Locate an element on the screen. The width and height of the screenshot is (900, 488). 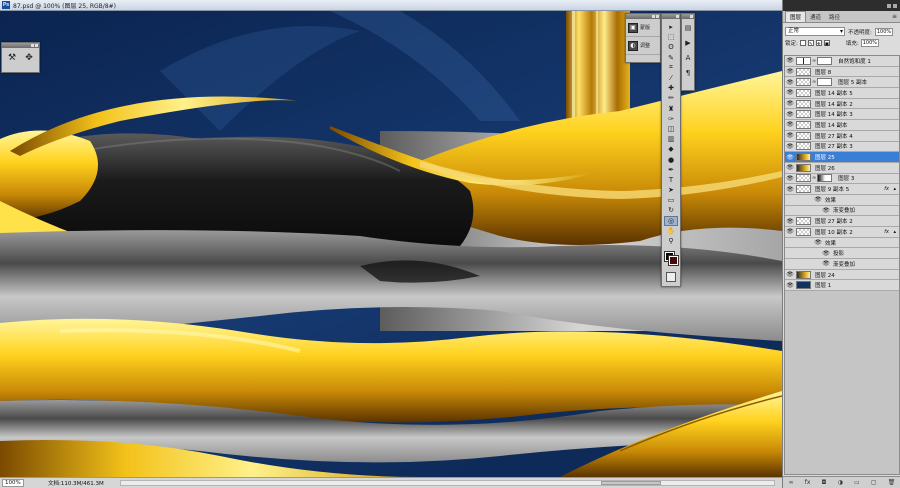
scrollbar-thumb is located at coordinates (631, 483).